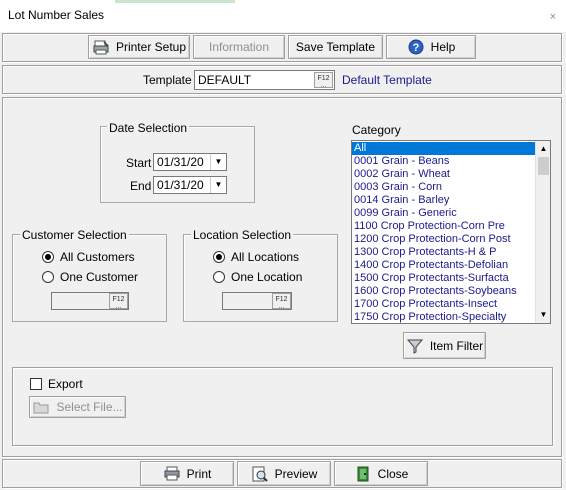 This screenshot has height=490, width=566. I want to click on end-date-label: End, so click(141, 186).